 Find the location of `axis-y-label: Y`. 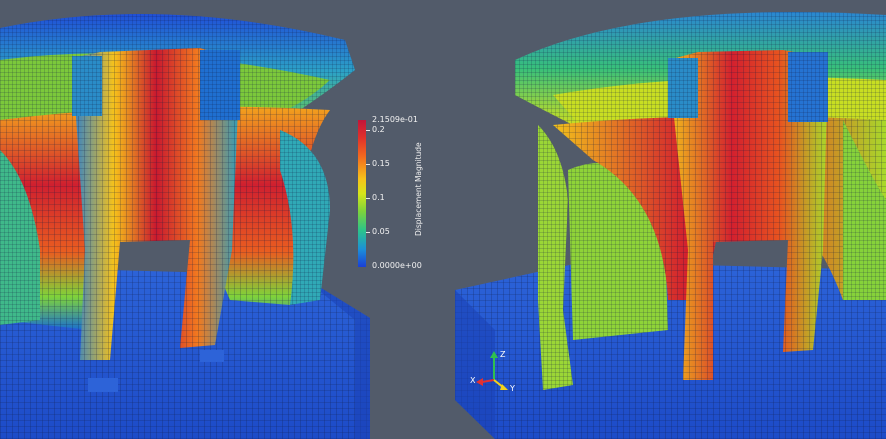

axis-y-label: Y is located at coordinates (512, 388).